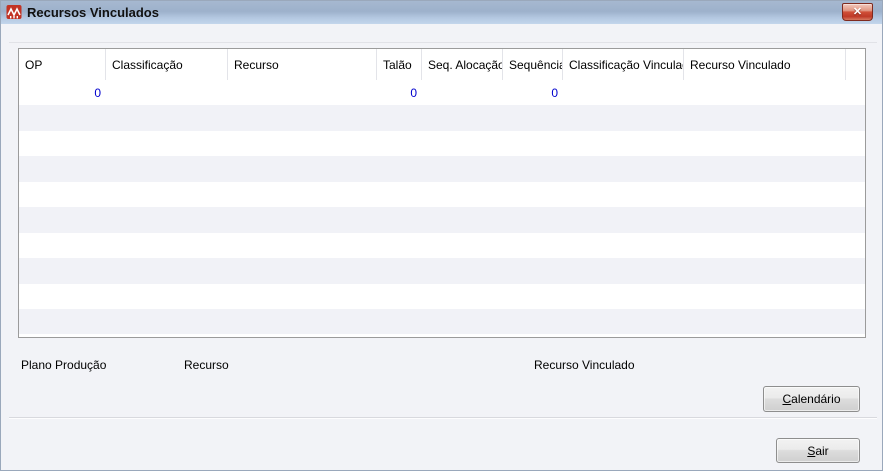 Image resolution: width=883 pixels, height=471 pixels. I want to click on column-header-seq-alocacao: Seq. Alocação, so click(462, 64).